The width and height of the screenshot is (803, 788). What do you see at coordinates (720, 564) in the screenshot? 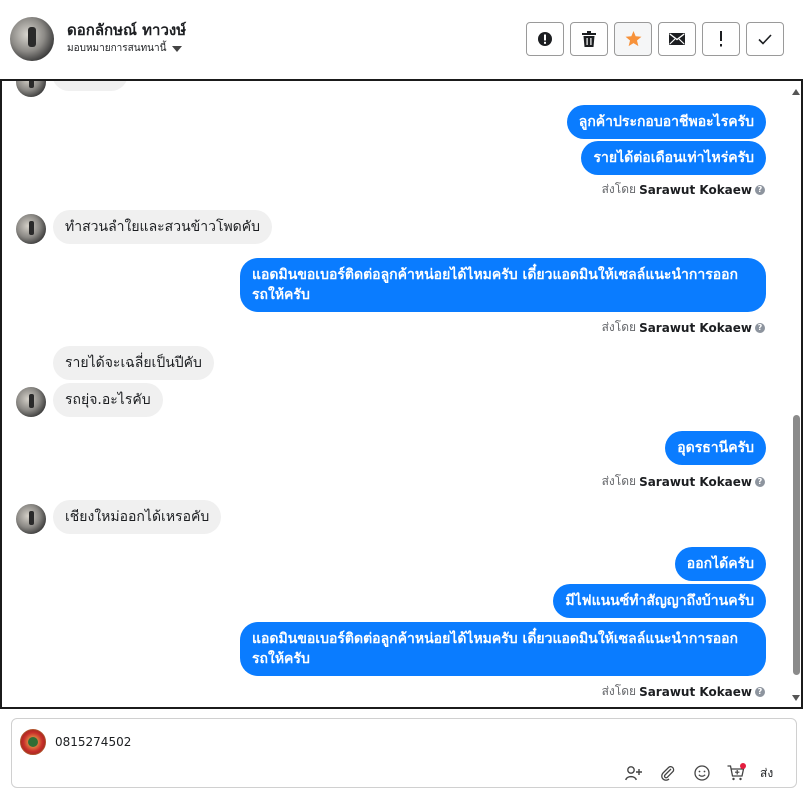
I see `outgoing-message: ออกได้ครับ` at bounding box center [720, 564].